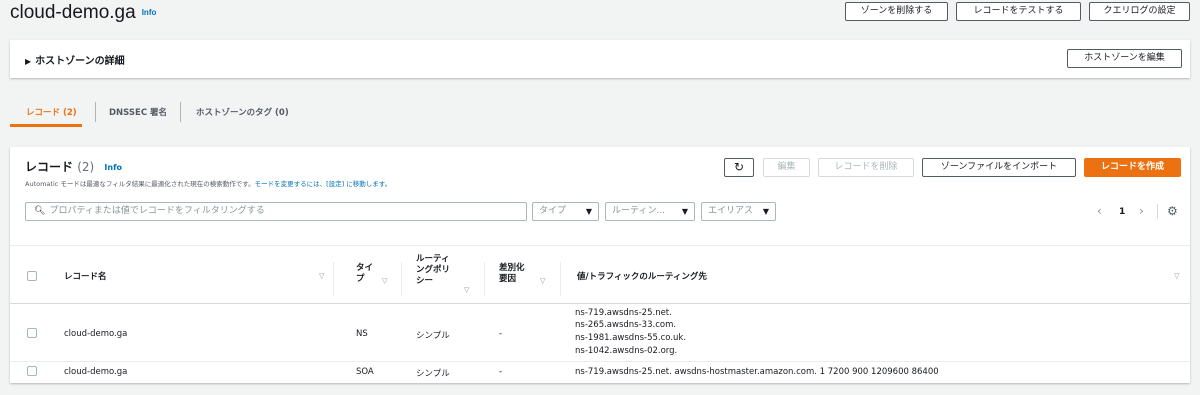 The width and height of the screenshot is (1200, 395). I want to click on page-title: cloud-demo.ga Info, so click(83, 13).